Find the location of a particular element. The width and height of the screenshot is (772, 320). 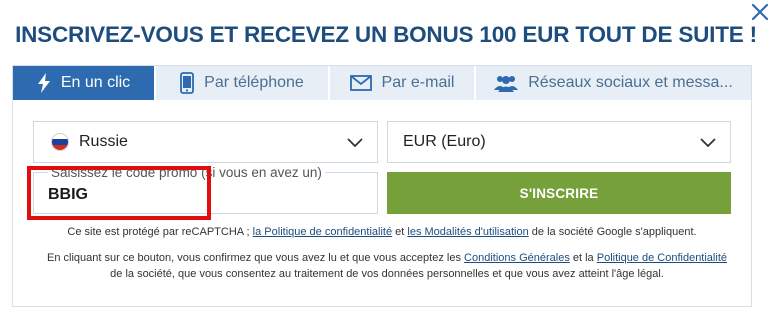

smartphone-icon is located at coordinates (187, 83).